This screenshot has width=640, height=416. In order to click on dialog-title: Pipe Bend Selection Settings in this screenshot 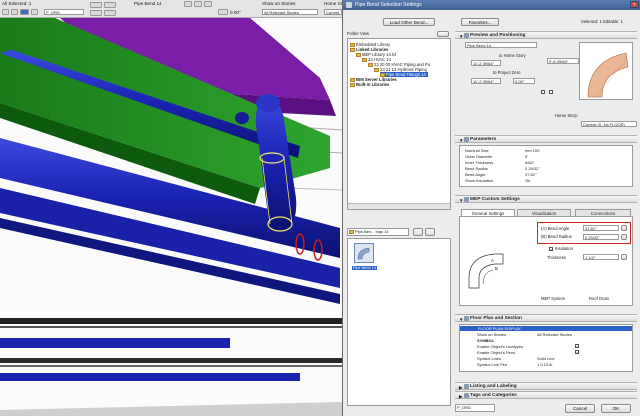, I will do `click(388, 5)`.